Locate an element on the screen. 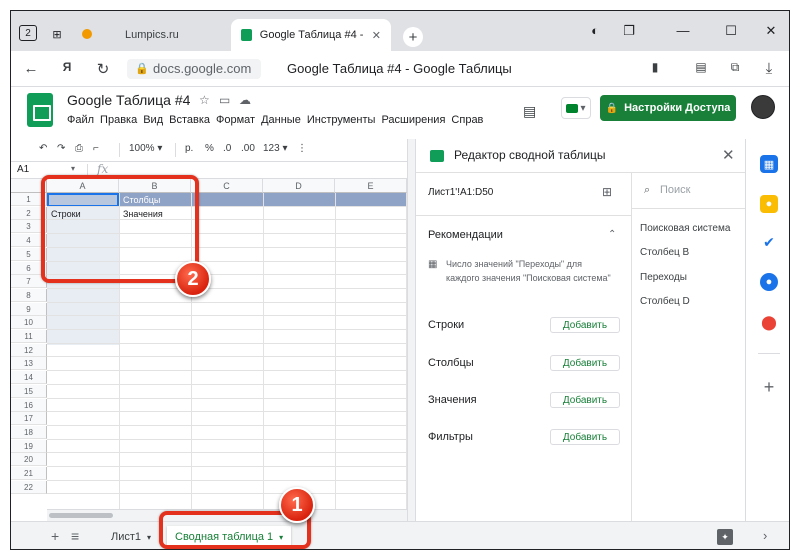  row-header: 19 is located at coordinates (29, 446).